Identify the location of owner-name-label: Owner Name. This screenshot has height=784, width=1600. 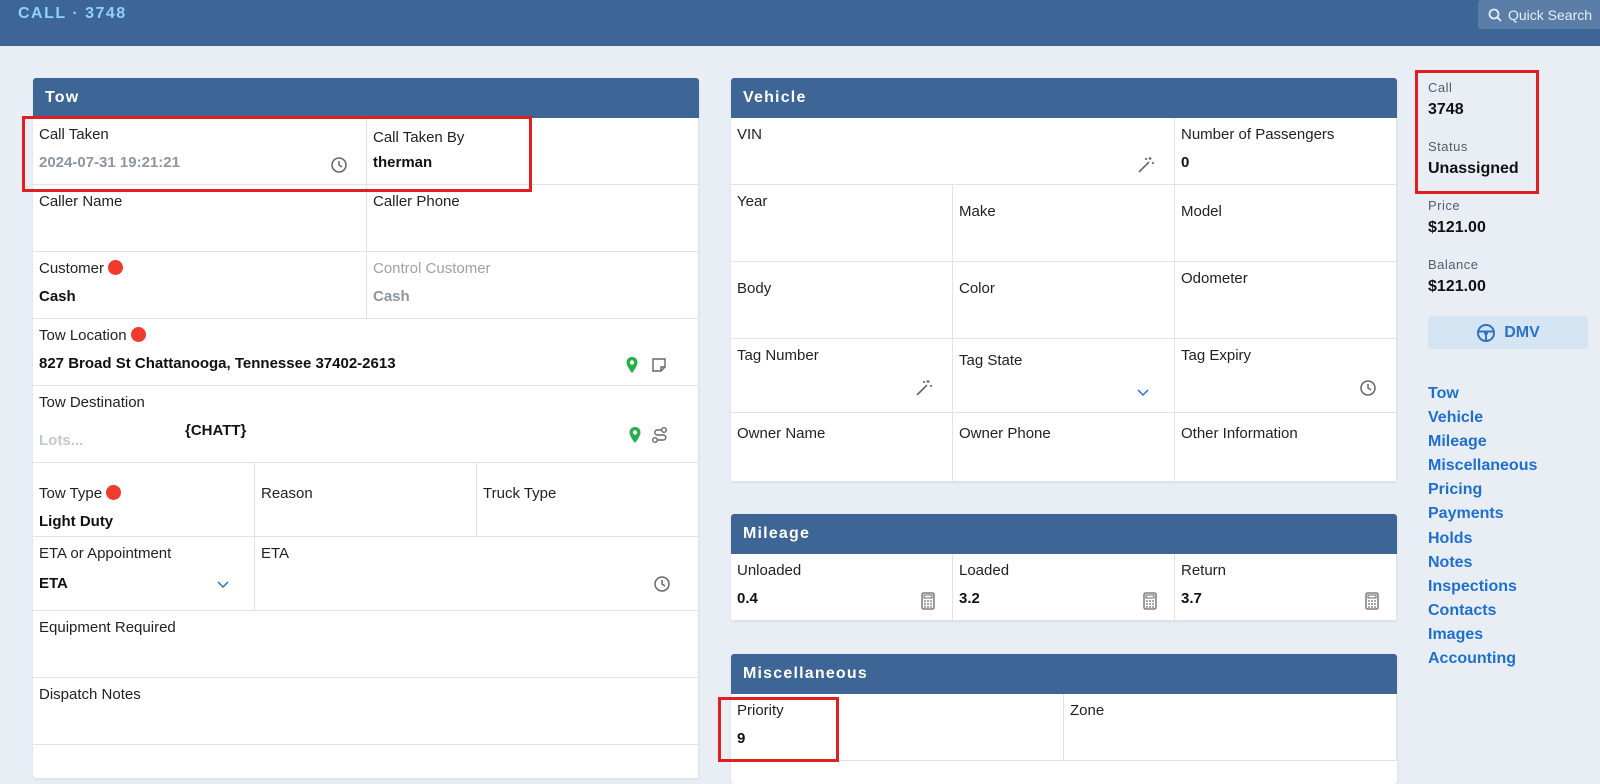
(781, 433).